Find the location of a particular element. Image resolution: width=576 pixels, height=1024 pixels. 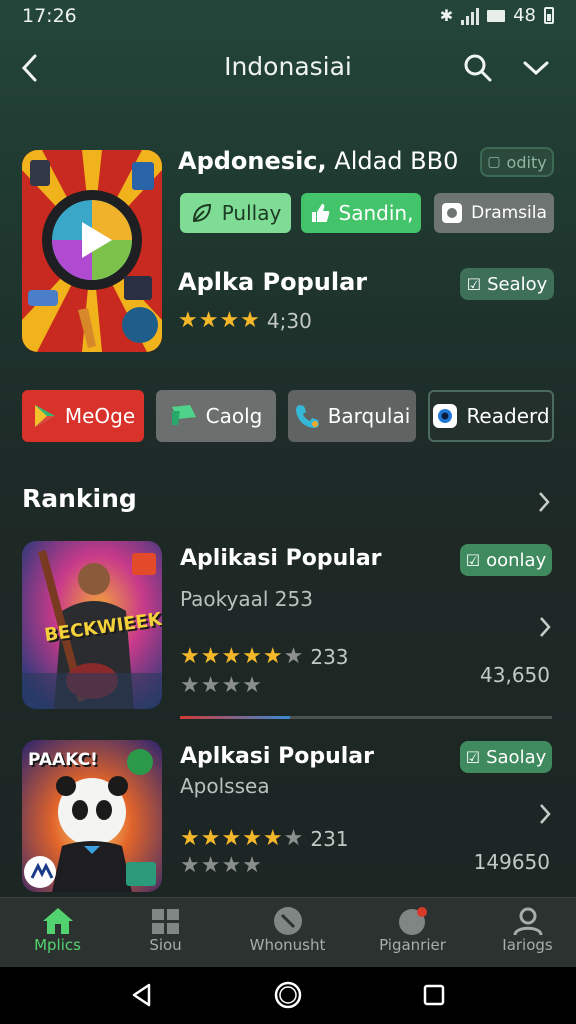

item-2-art-text: PAAKC! is located at coordinates (63, 760).